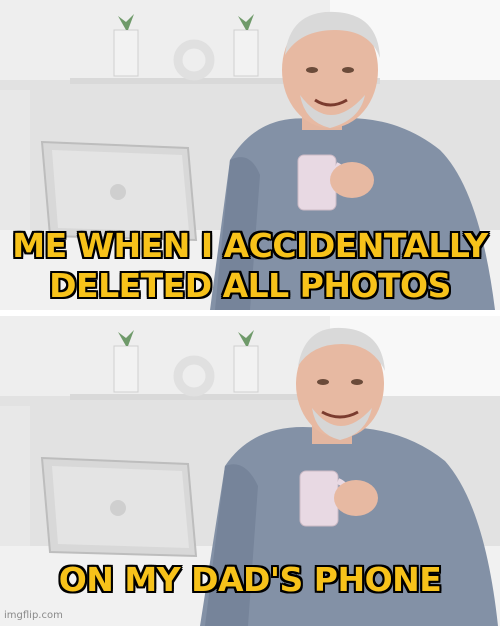  What do you see at coordinates (33, 615) in the screenshot?
I see `watermark: imgflip.com` at bounding box center [33, 615].